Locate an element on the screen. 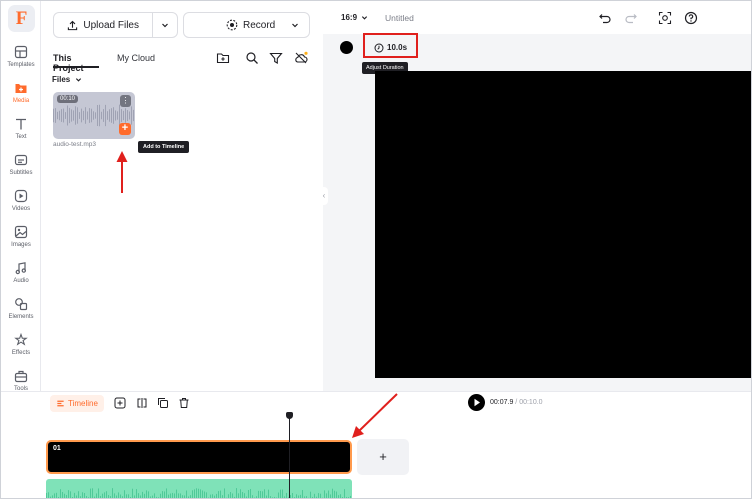 The image size is (752, 499). app-logo: F is located at coordinates (21, 18).